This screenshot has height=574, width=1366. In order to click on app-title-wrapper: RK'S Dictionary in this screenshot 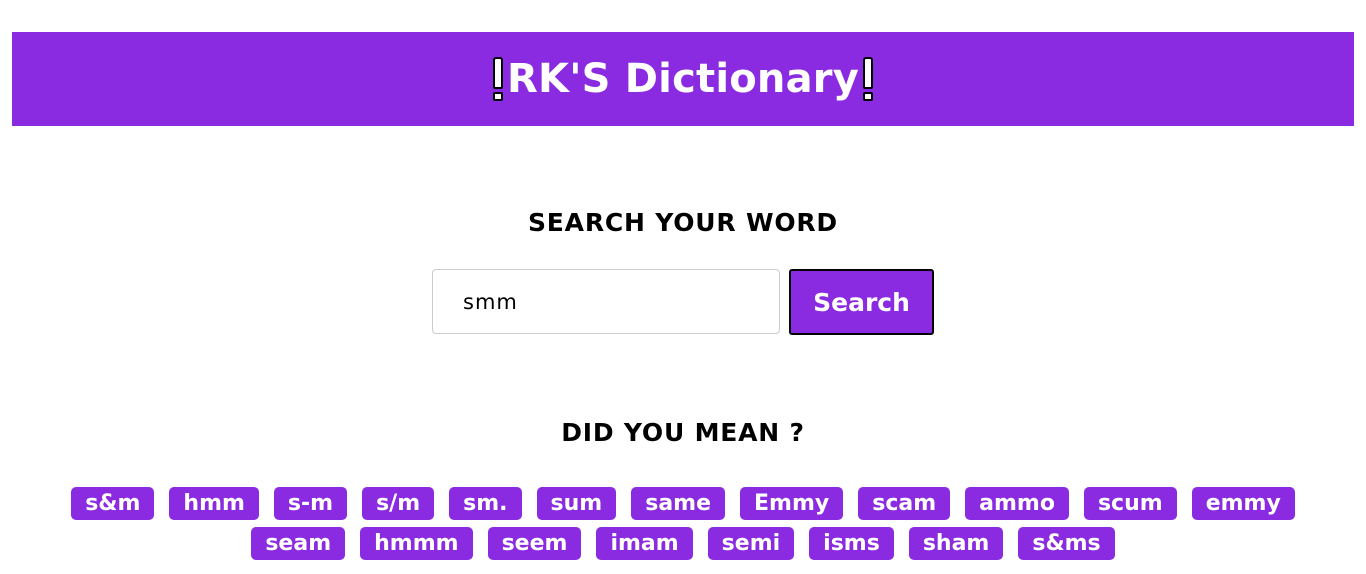, I will do `click(683, 79)`.